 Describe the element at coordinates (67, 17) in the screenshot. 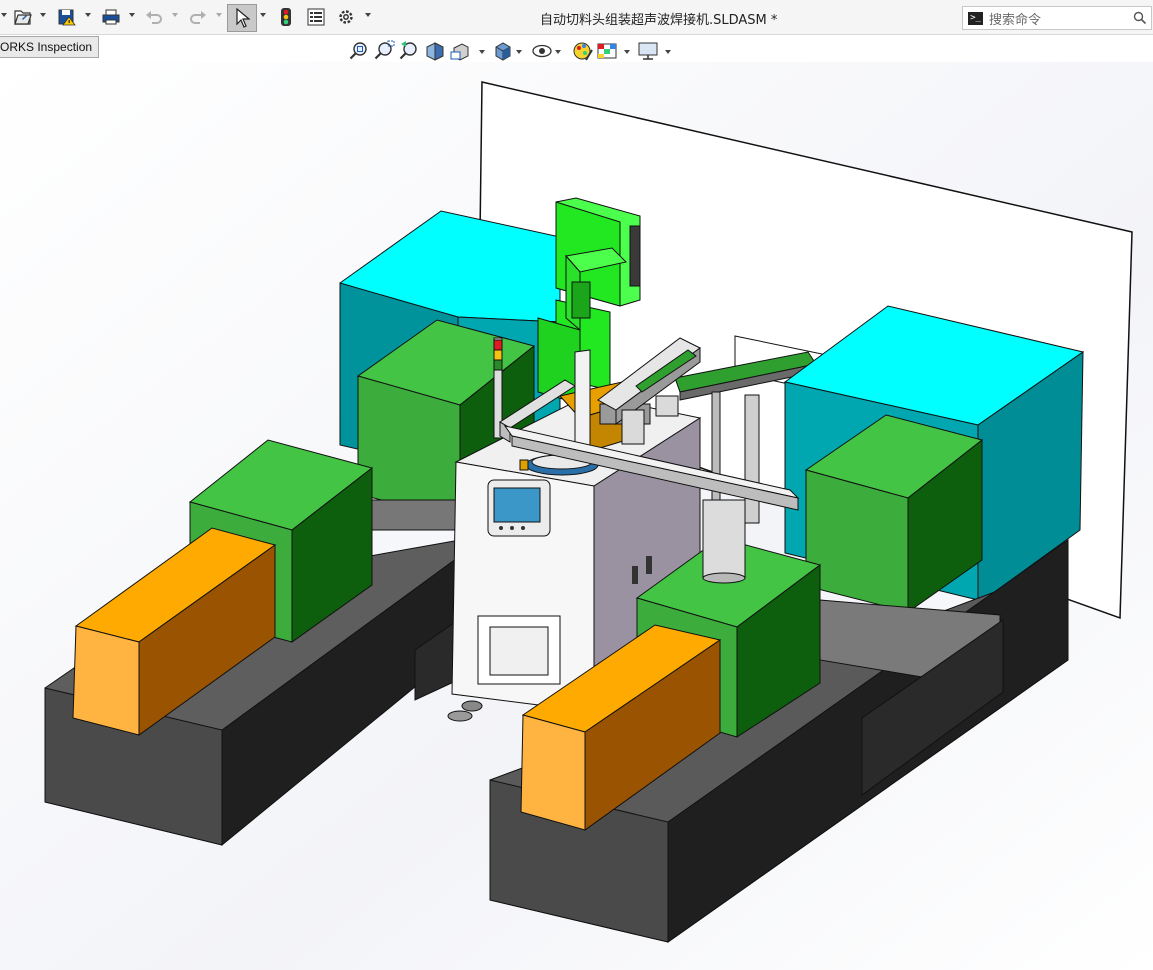

I see `save-icon` at that location.